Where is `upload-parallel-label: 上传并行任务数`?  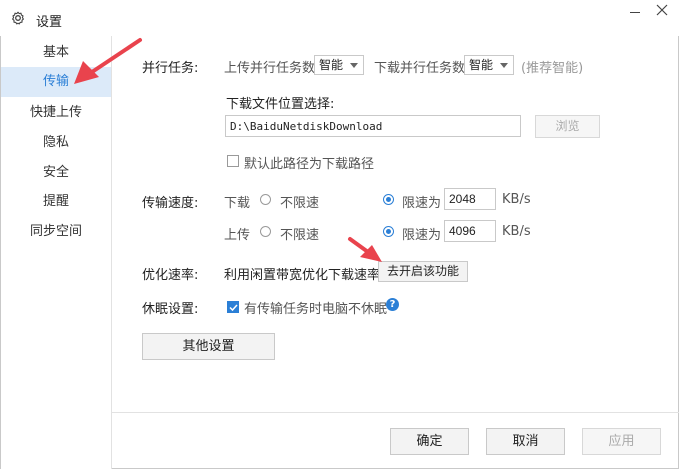 upload-parallel-label: 上传并行任务数 is located at coordinates (270, 68).